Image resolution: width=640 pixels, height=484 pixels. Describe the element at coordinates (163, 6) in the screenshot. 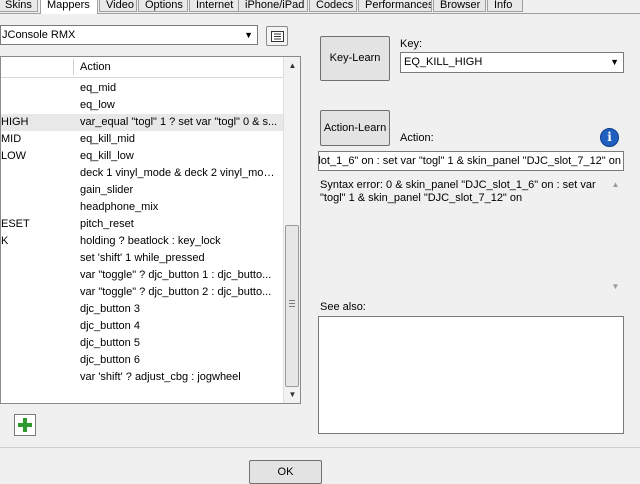

I see `tab-options: Options` at that location.